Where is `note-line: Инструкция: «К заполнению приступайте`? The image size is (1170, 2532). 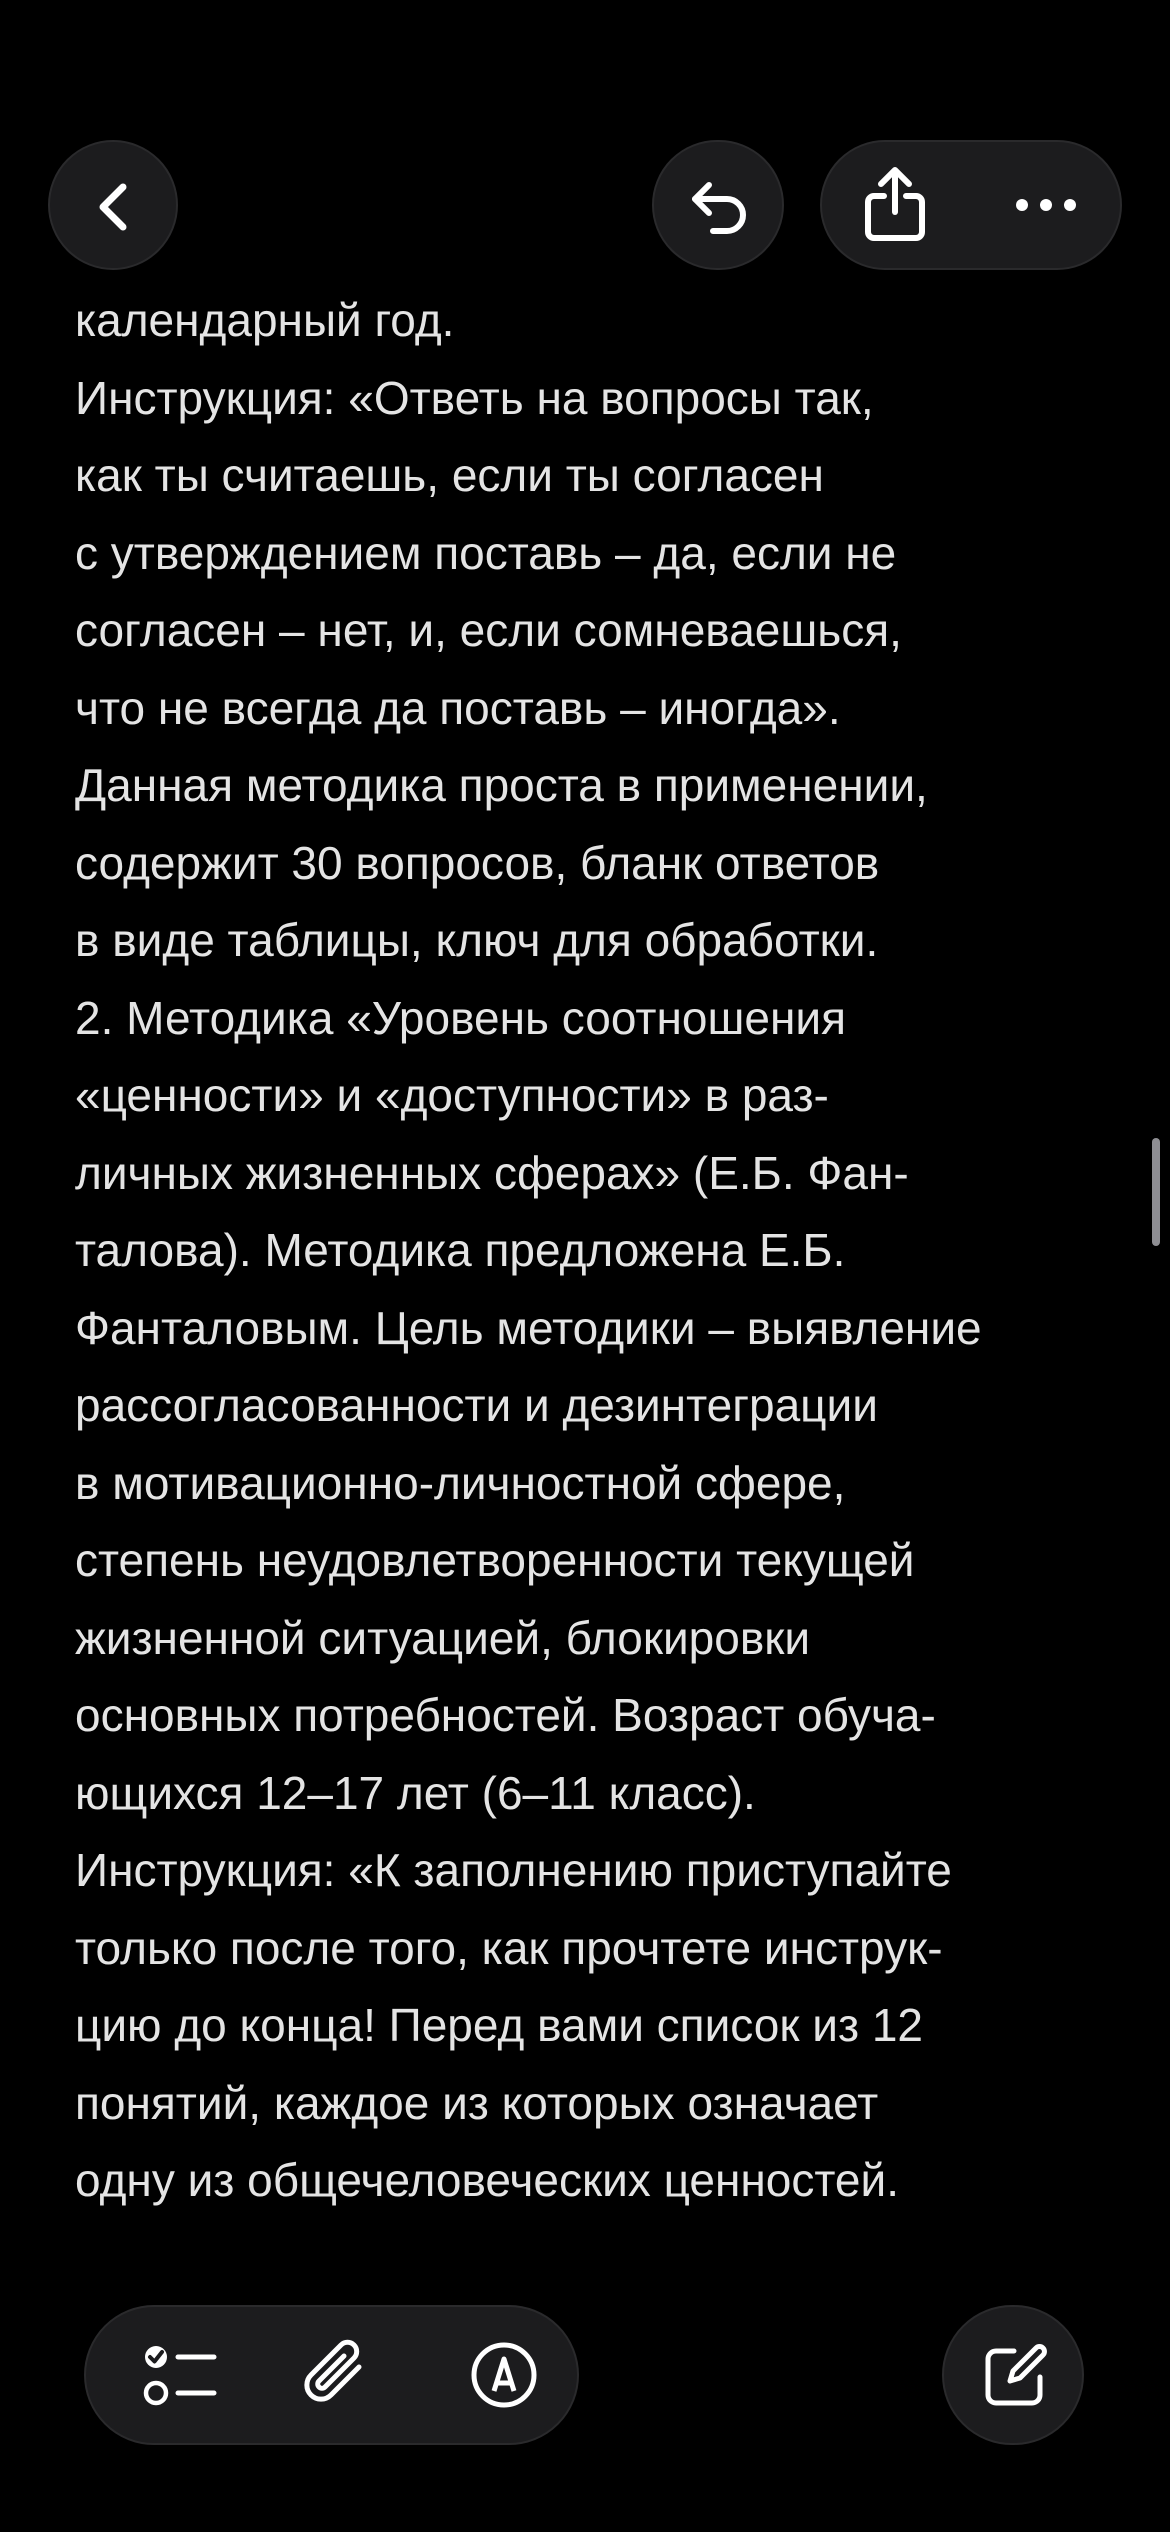 note-line: Инструкция: «К заполнению приступайте is located at coordinates (513, 1870).